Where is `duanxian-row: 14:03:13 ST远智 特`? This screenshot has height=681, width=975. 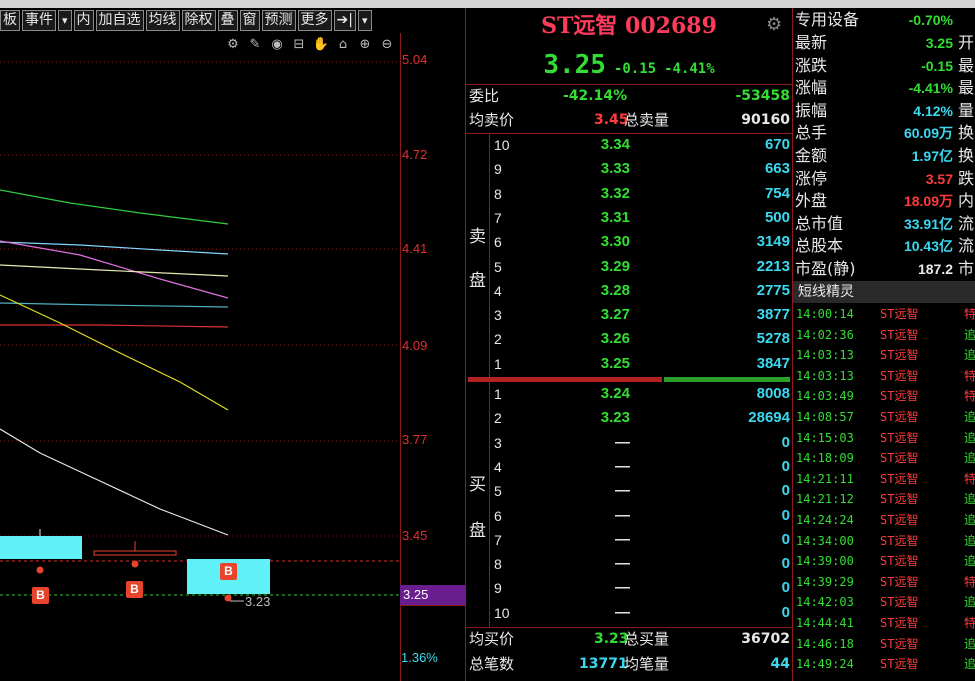 duanxian-row: 14:03:13 ST远智 特 is located at coordinates (885, 376).